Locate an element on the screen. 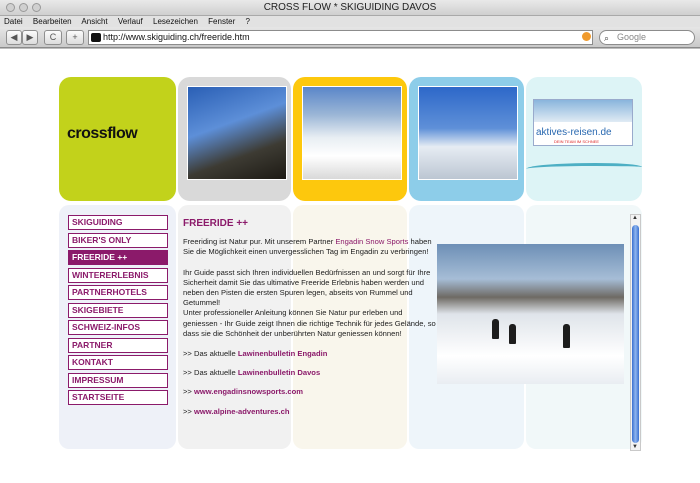 The image size is (700, 483). menu-help: ? is located at coordinates (248, 21).